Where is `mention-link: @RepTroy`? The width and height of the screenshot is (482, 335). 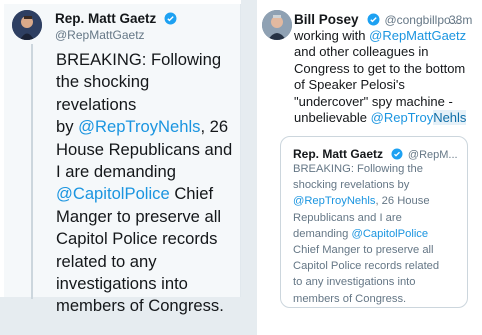
mention-link: @RepTroy is located at coordinates (402, 117).